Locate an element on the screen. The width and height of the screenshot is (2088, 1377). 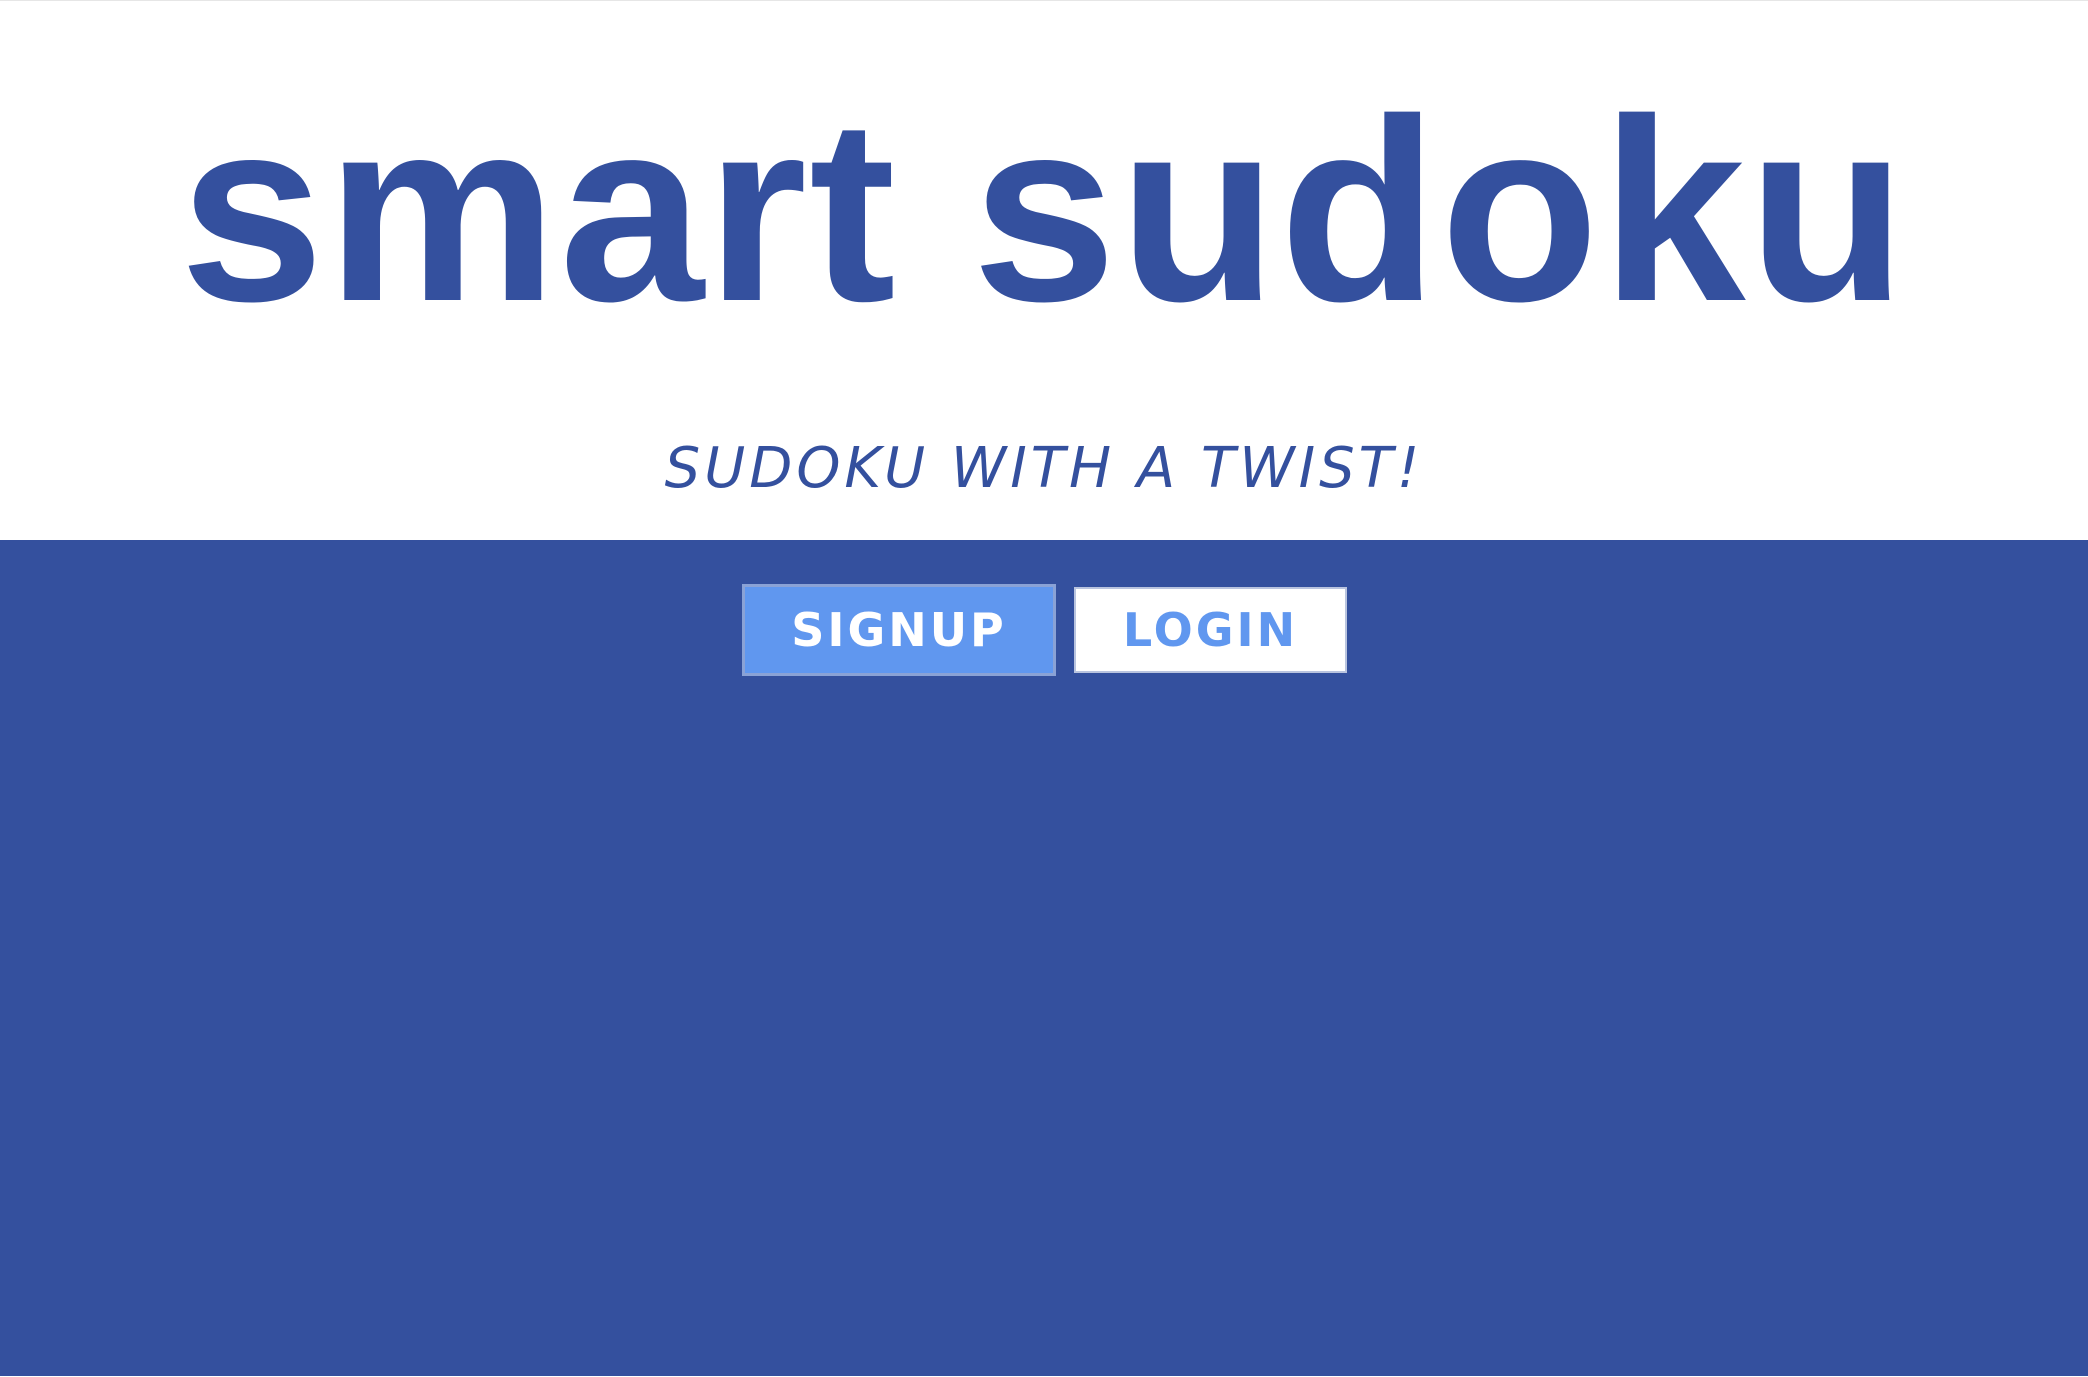
login-button: LOGIN is located at coordinates (1210, 630).